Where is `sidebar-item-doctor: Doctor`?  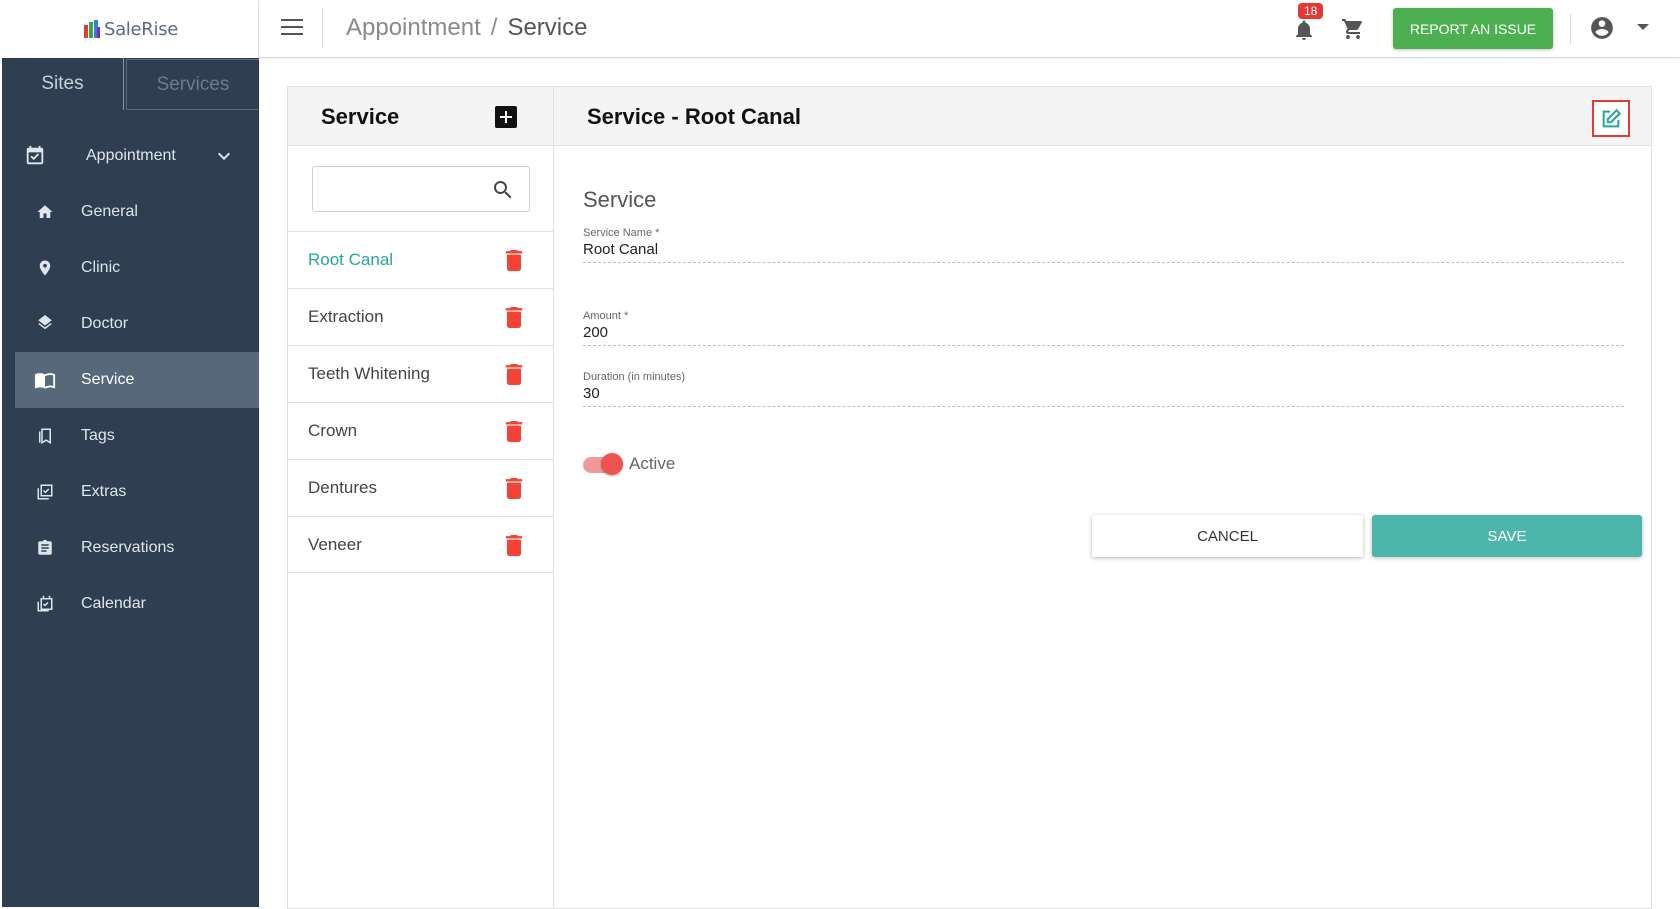
sidebar-item-doctor: Doctor is located at coordinates (130, 324).